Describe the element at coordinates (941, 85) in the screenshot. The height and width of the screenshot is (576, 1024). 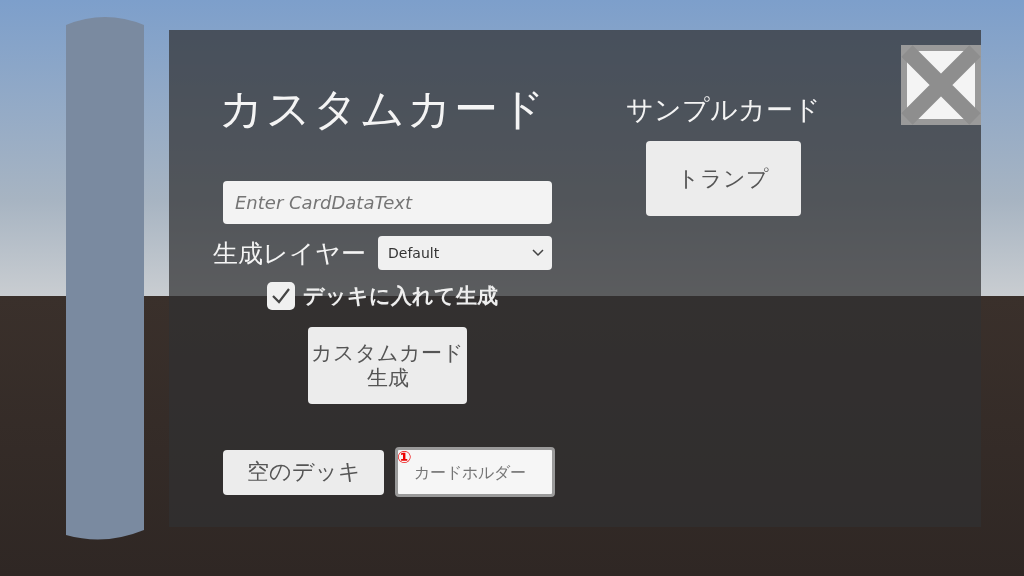
I see `close-button` at that location.